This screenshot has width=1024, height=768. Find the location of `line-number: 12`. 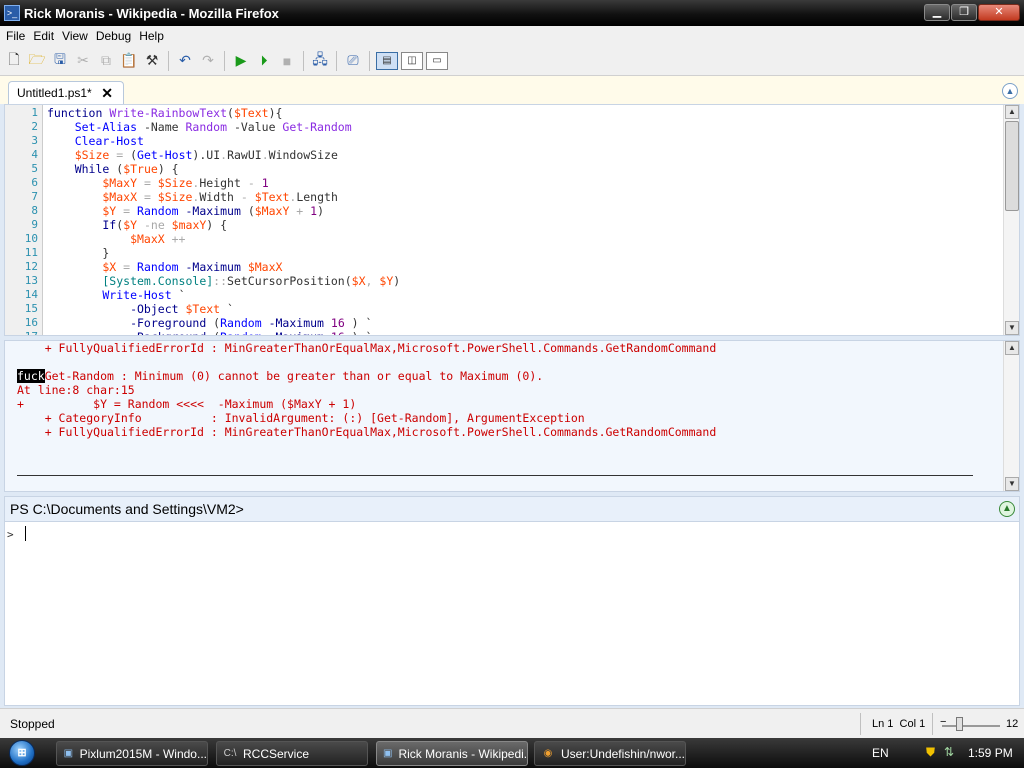

line-number: 12 is located at coordinates (31, 266).